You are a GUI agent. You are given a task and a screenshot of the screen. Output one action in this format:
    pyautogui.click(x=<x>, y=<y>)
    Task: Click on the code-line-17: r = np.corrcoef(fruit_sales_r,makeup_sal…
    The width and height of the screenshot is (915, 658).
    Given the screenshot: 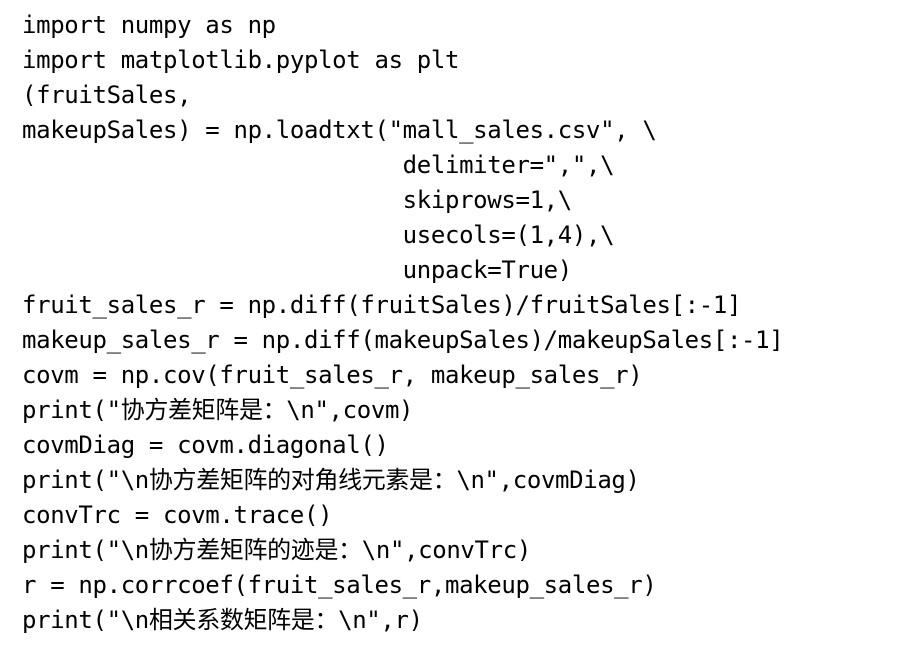 What is the action you would take?
    pyautogui.click(x=339, y=585)
    